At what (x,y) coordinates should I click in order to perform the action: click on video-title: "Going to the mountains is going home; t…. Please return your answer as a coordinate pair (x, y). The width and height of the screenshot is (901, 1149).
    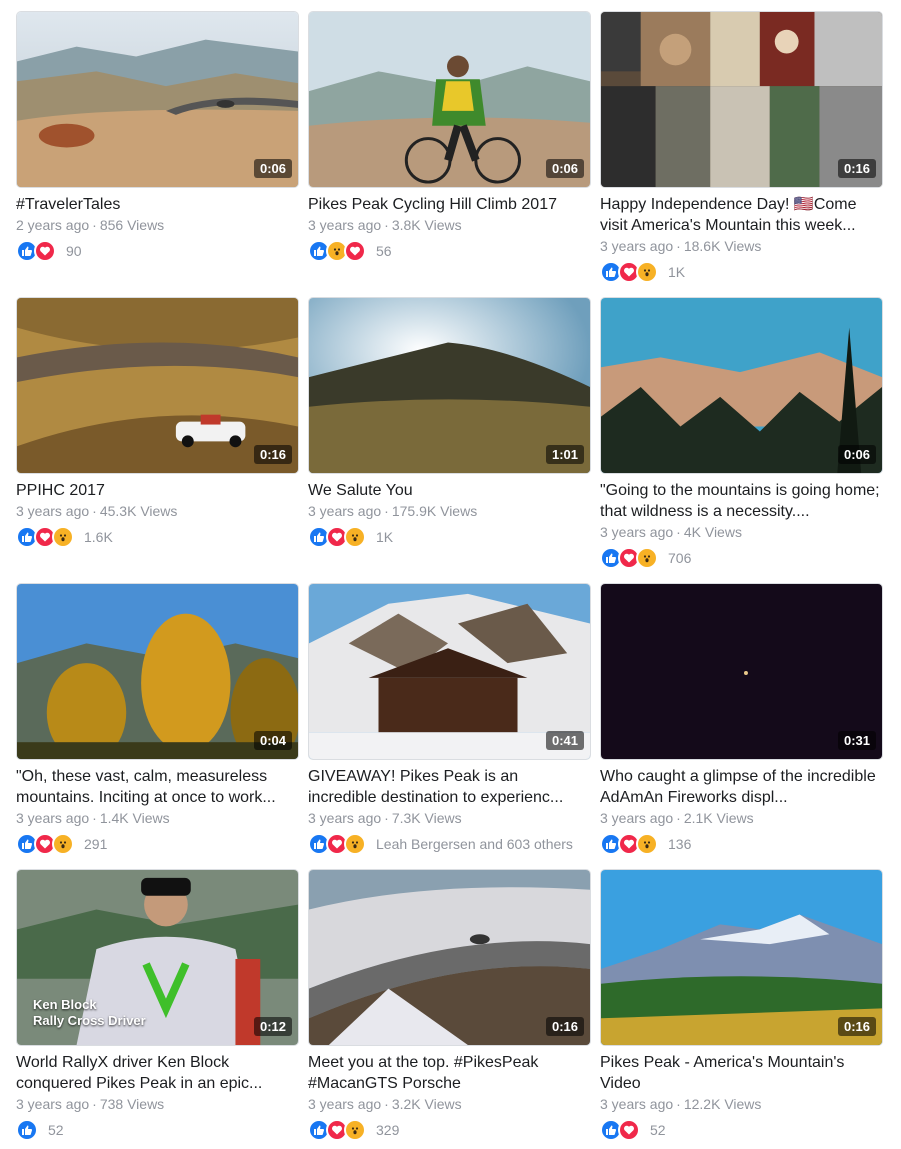
    Looking at the image, I should click on (741, 501).